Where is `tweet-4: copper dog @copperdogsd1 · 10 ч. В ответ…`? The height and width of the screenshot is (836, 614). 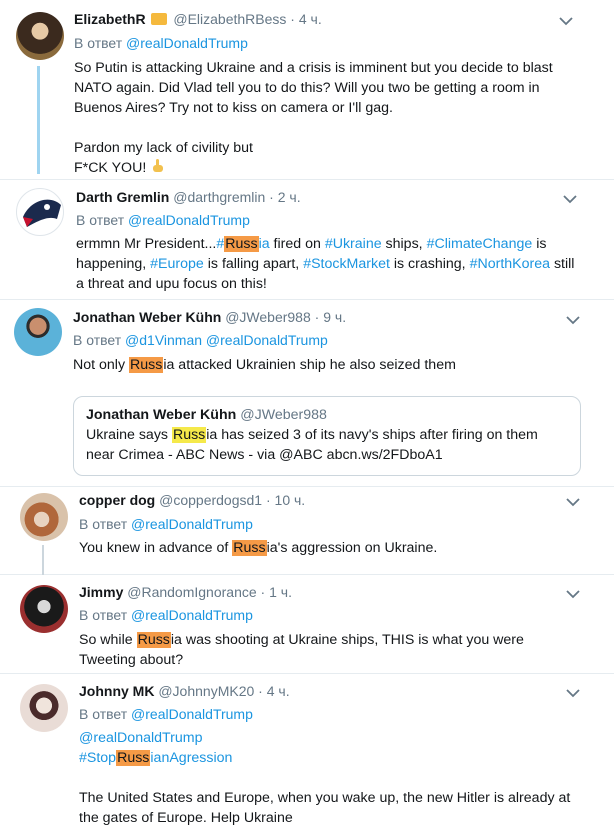 tweet-4: copper dog @copperdogsd1 · 10 ч. В ответ… is located at coordinates (307, 531).